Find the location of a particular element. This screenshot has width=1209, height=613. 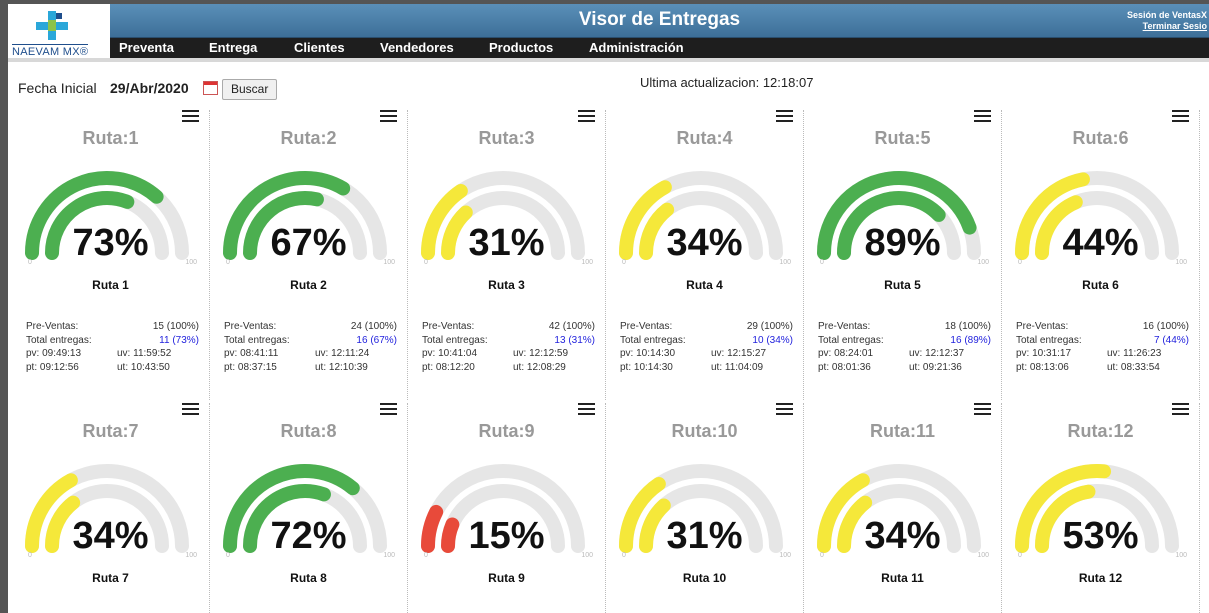

route-card: Ruta:11 34% 0 100 Ruta 11 is located at coordinates (903, 508).